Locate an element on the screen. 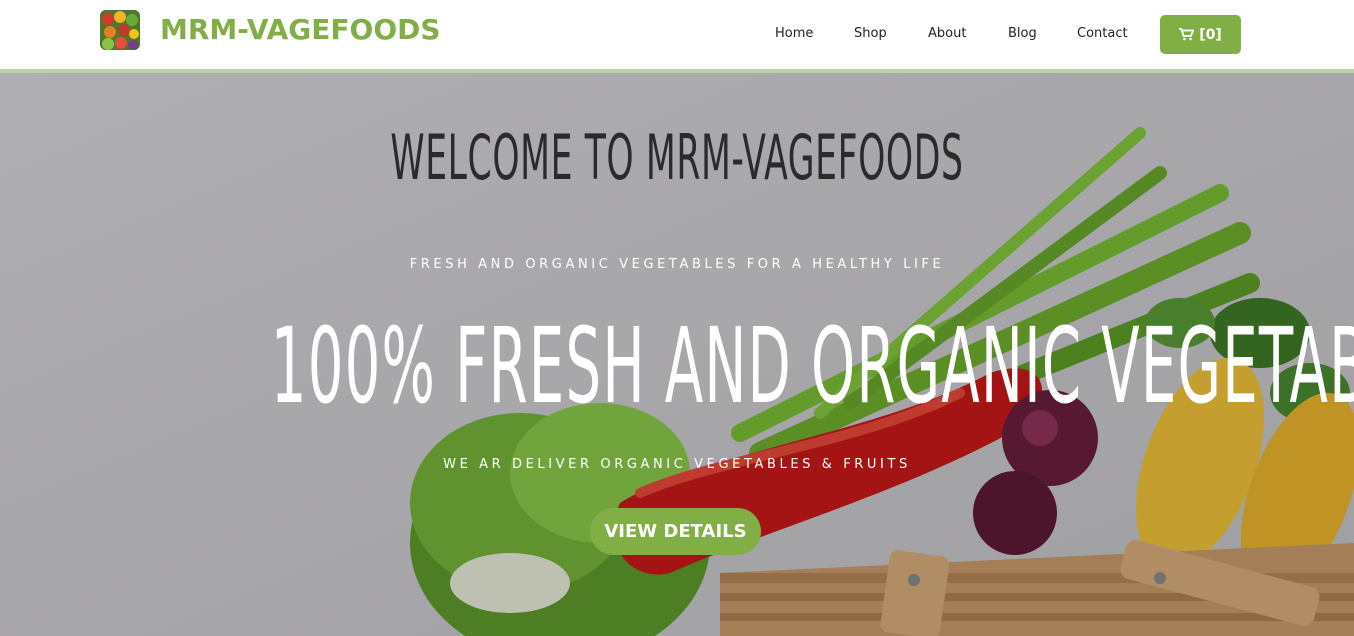  cart-count: [0] is located at coordinates (1210, 34).